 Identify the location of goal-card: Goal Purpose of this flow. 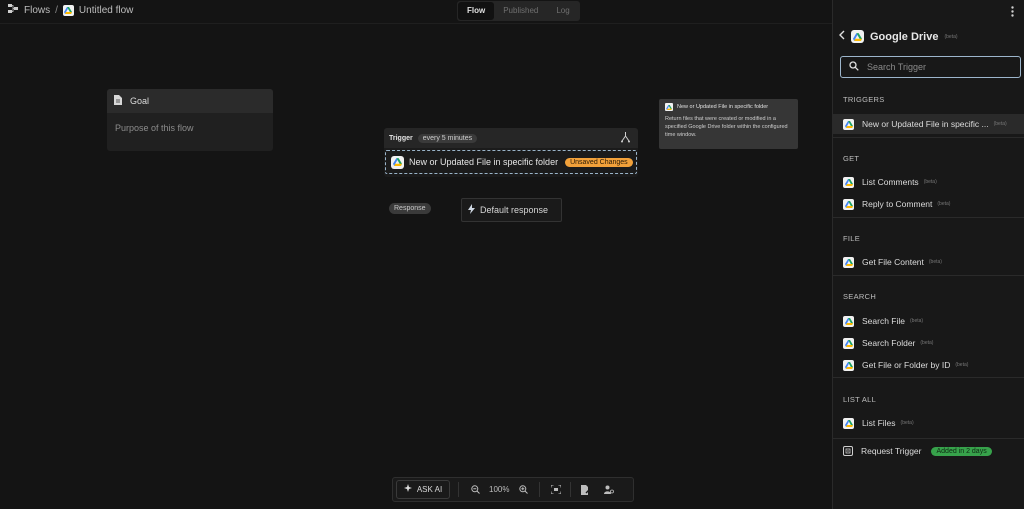
(190, 120).